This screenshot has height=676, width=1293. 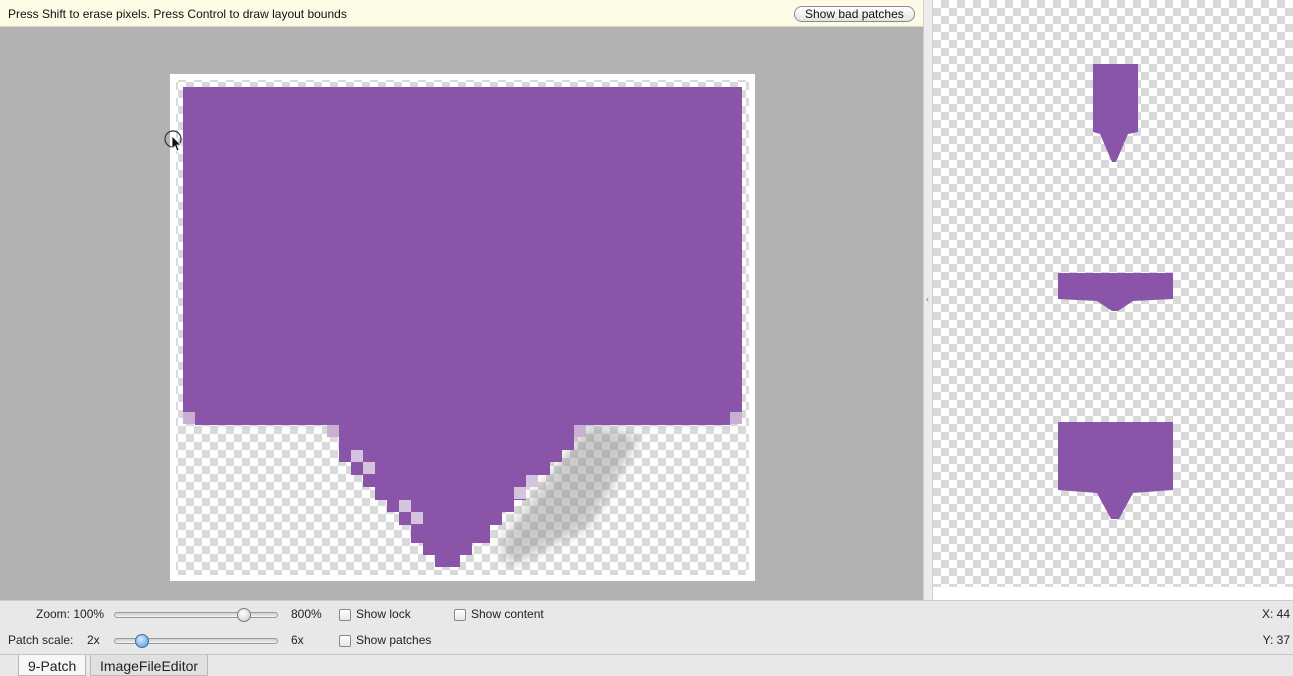 What do you see at coordinates (394, 640) in the screenshot?
I see `show-patches-label: Show patches` at bounding box center [394, 640].